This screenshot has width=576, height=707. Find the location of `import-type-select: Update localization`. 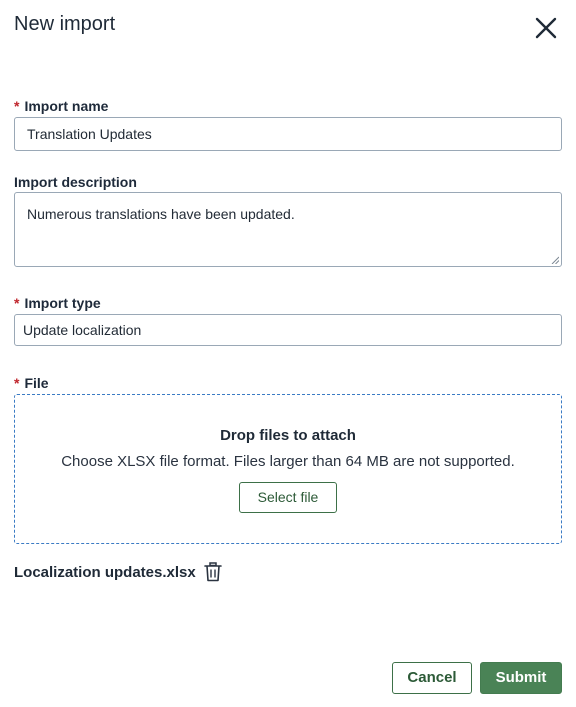

import-type-select: Update localization is located at coordinates (288, 330).